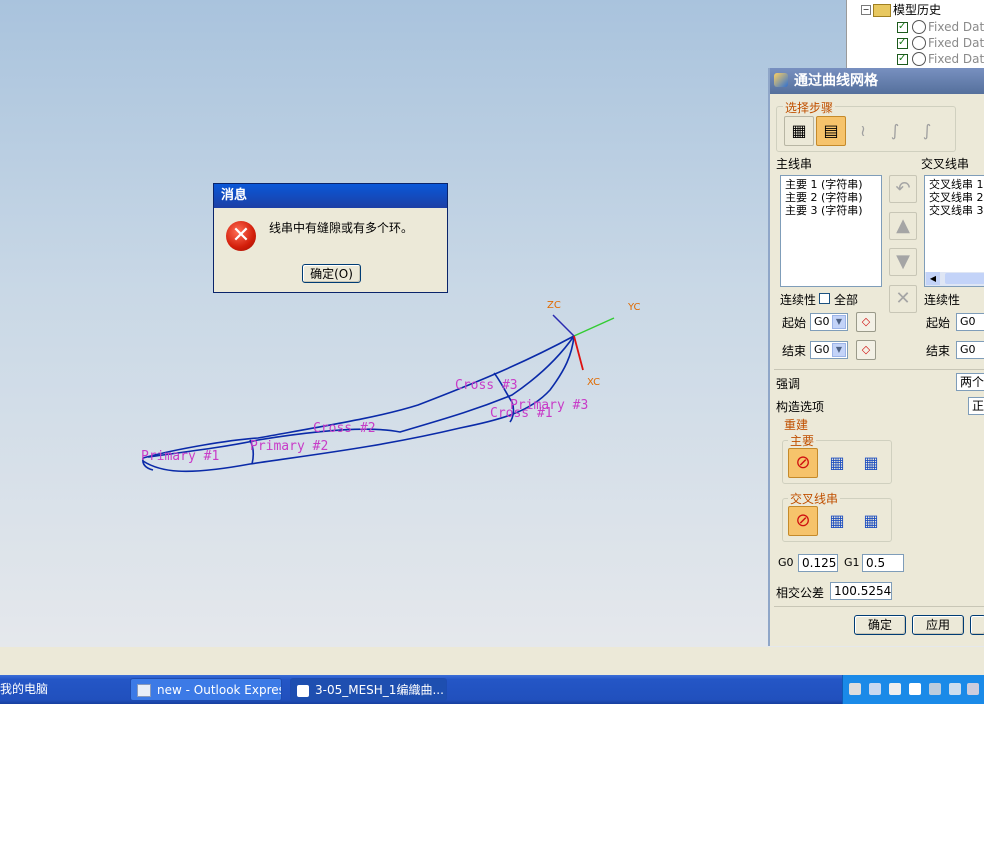 The width and height of the screenshot is (984, 864). Describe the element at coordinates (877, 81) in the screenshot. I see `panel-title: 通过曲线网格` at that location.